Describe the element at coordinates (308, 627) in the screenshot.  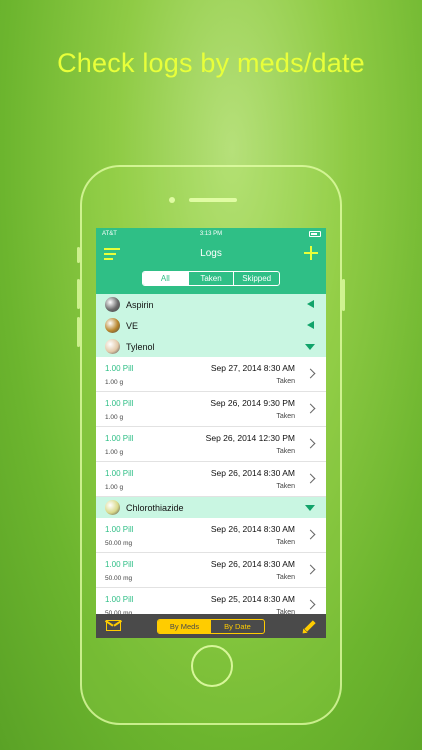
I see `pencil-icon` at that location.